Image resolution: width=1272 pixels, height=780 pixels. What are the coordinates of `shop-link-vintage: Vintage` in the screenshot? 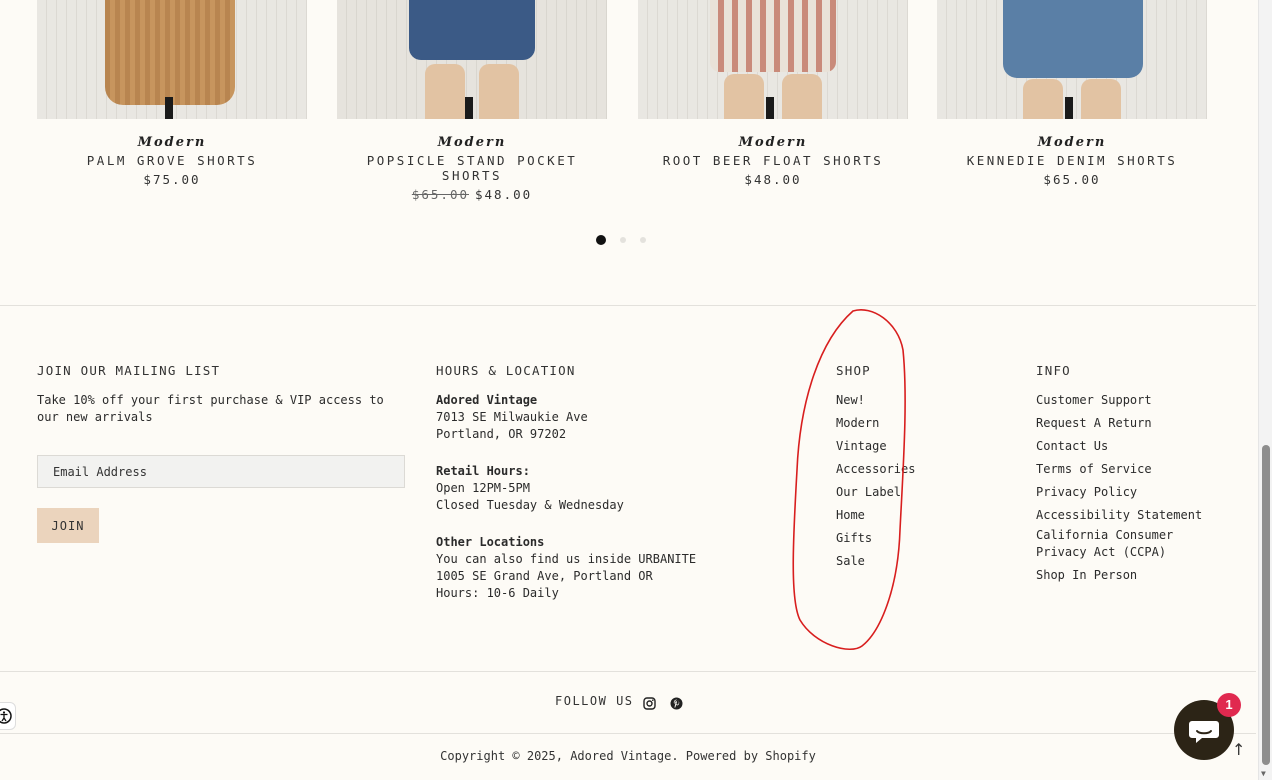 It's located at (911, 446).